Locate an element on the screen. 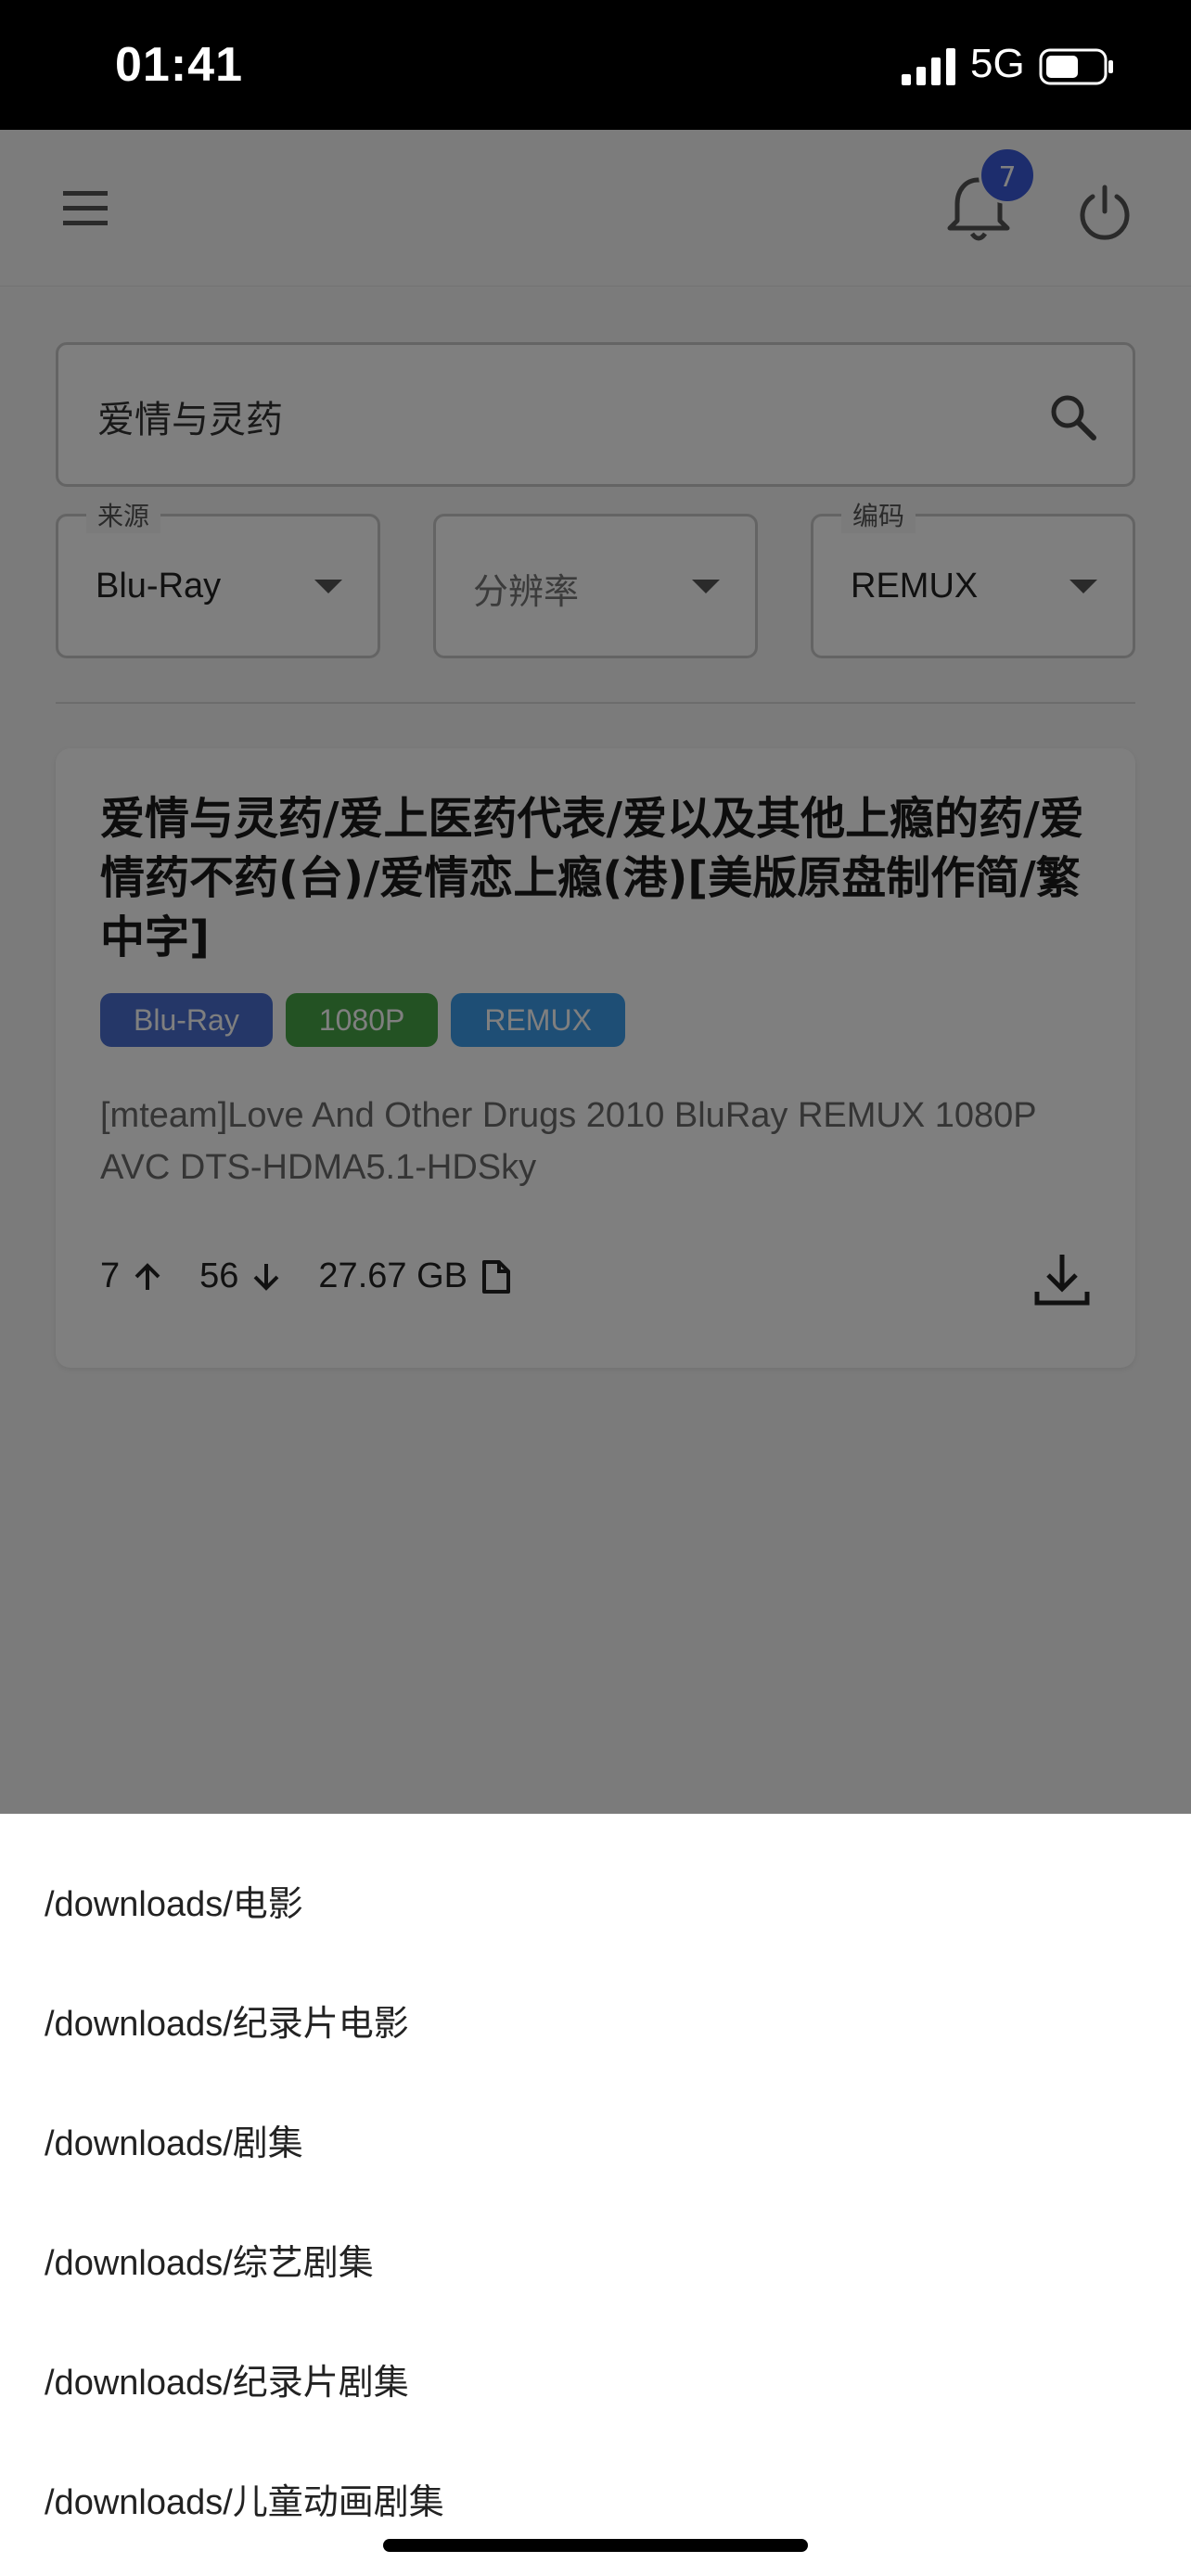 The image size is (1191, 2576). path-option: /downloads/纪录片电影 is located at coordinates (227, 2021).